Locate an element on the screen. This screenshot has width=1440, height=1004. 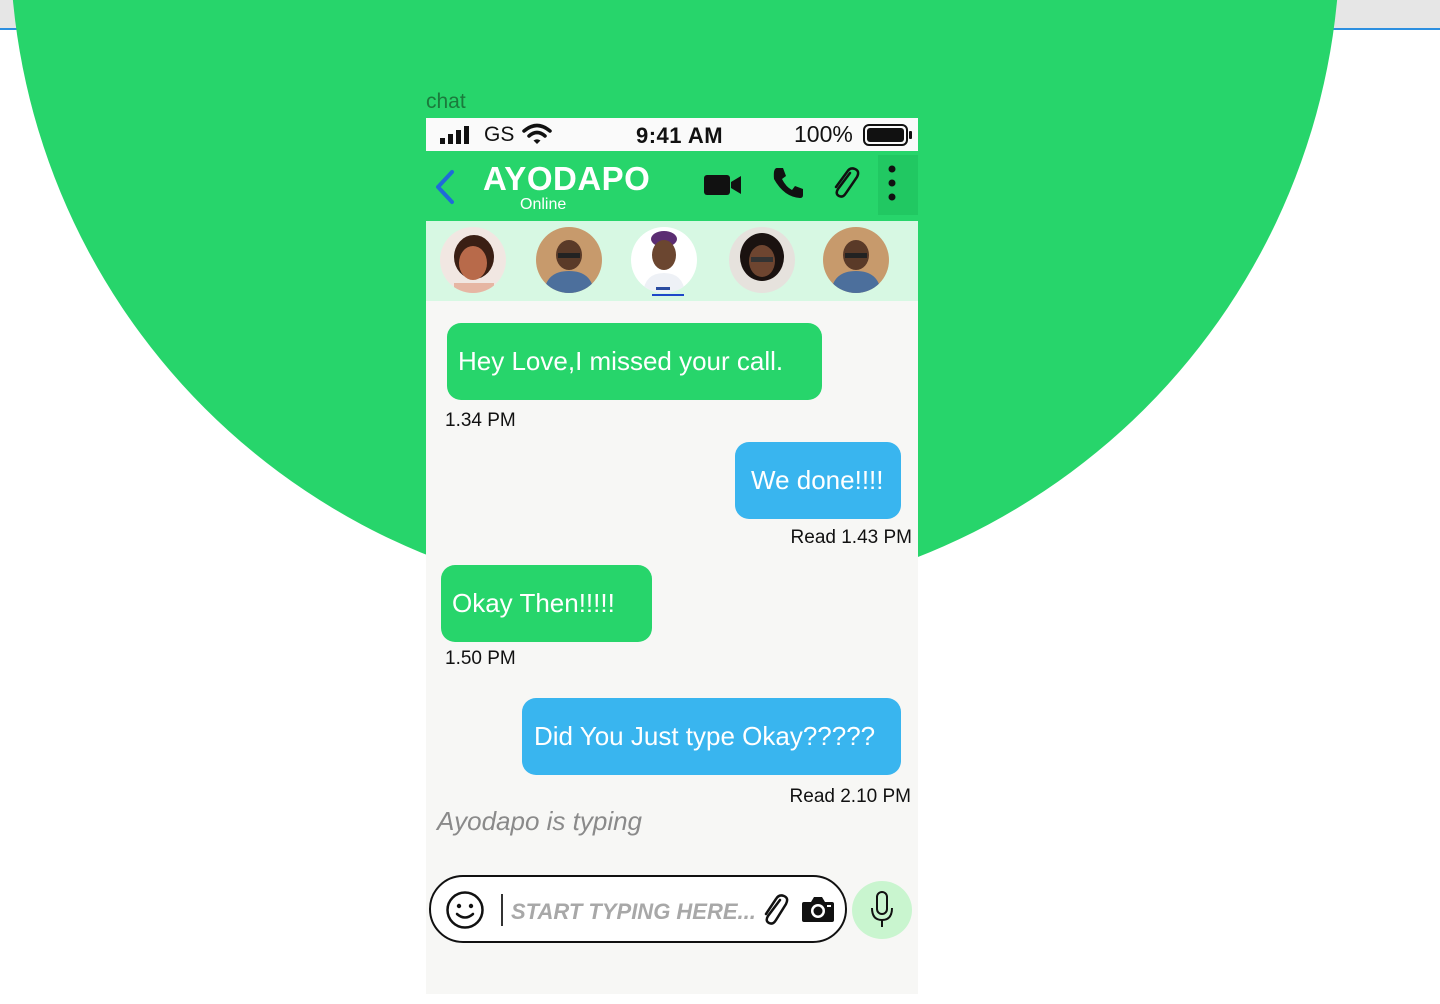
chat-header: AYODAPO Online is located at coordinates (672, 186).